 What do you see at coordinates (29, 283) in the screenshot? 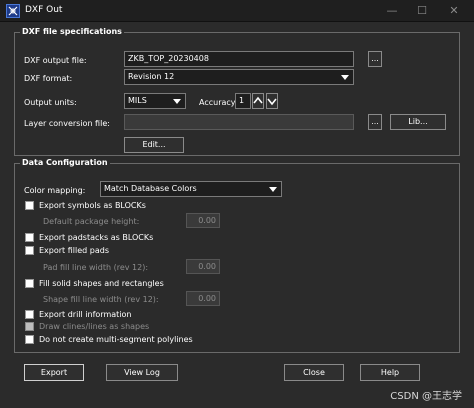
I see `fill-solid-shapes-checkbox` at bounding box center [29, 283].